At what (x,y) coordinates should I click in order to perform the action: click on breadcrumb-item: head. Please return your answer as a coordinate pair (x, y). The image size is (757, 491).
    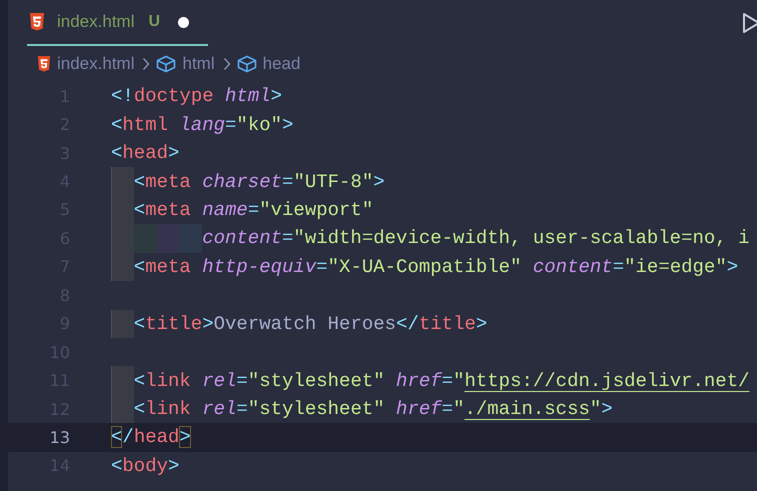
    Looking at the image, I should click on (281, 64).